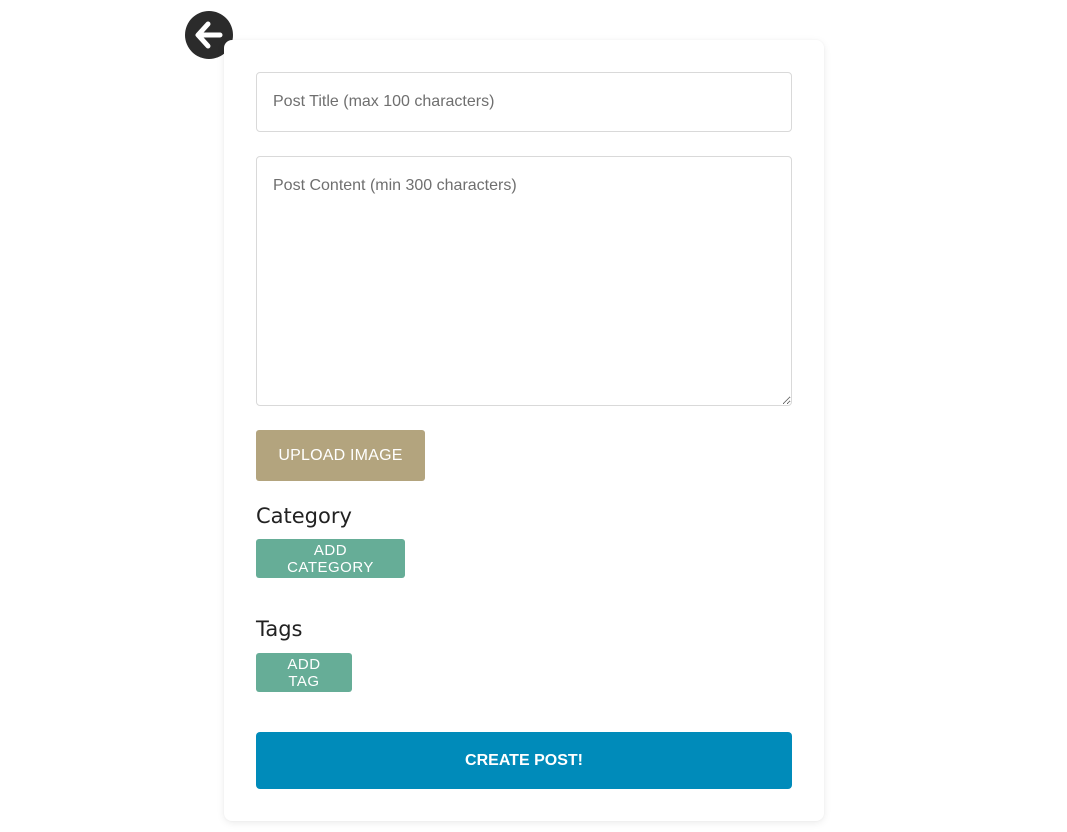 The image size is (1067, 832). I want to click on category-heading: Category, so click(304, 516).